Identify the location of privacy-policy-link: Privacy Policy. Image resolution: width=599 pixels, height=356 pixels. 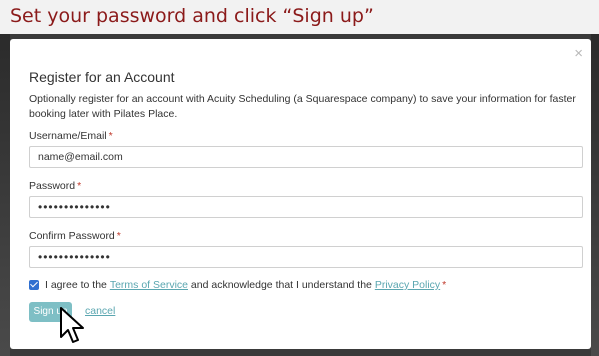
(407, 285).